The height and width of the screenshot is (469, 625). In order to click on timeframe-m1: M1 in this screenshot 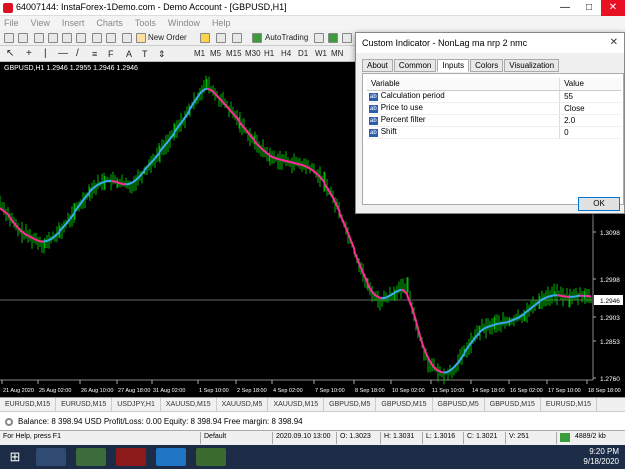, I will do `click(199, 54)`.